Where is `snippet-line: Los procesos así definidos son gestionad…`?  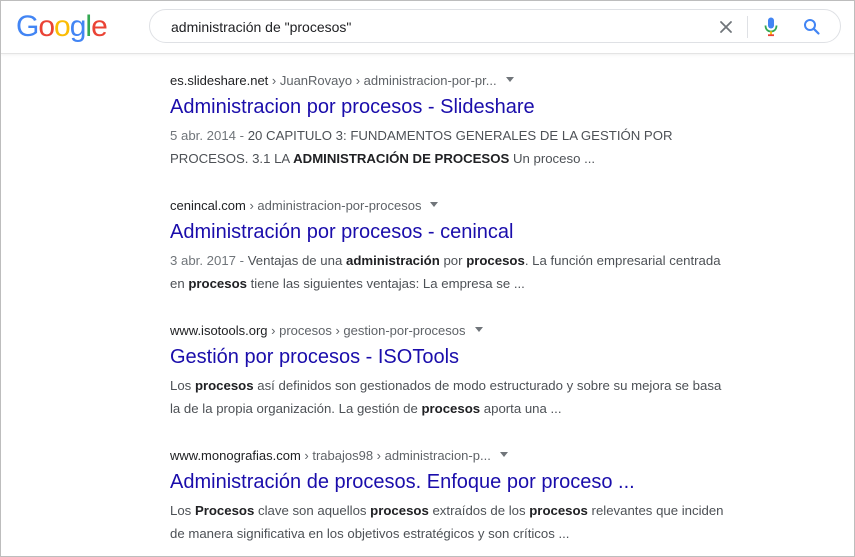
snippet-line: Los procesos así definidos son gestionad… is located at coordinates (470, 386).